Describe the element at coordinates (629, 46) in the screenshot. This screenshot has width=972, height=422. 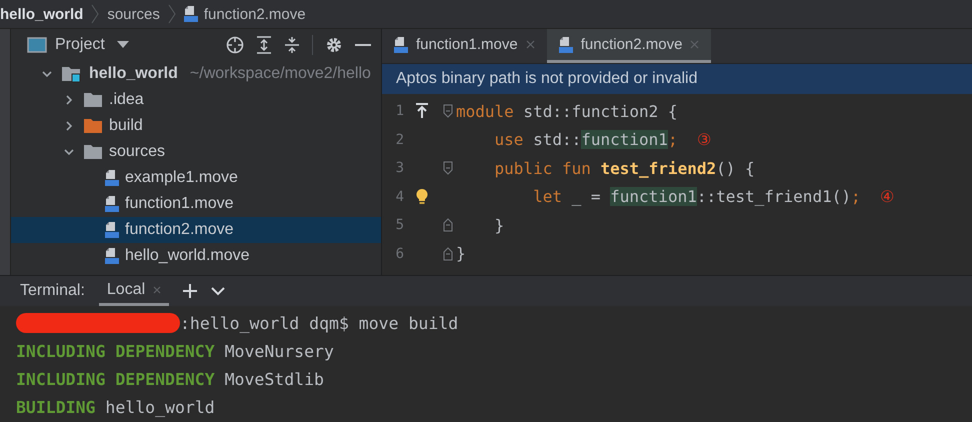
I see `editor-tab: function2.move` at that location.